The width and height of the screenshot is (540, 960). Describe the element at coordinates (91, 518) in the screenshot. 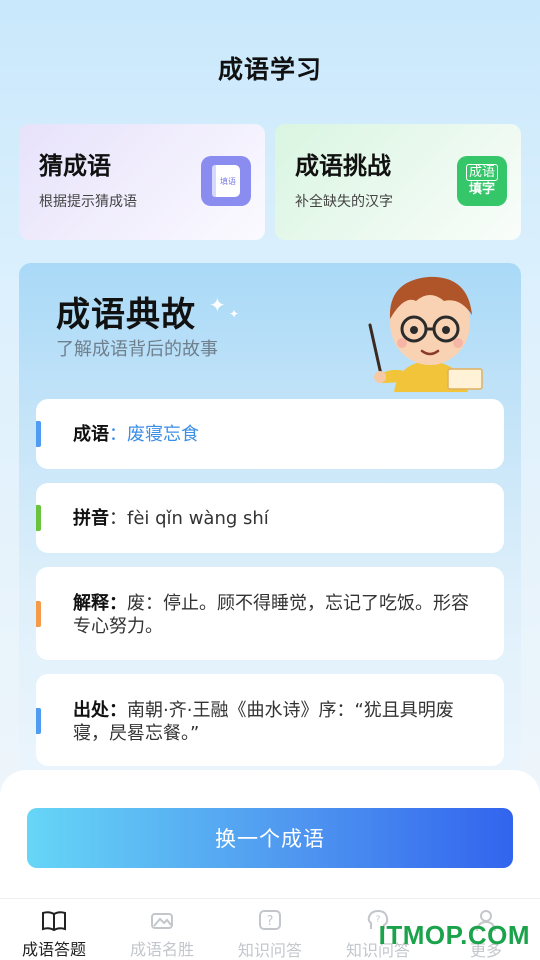

I see `pinyin-label: 拼音` at that location.